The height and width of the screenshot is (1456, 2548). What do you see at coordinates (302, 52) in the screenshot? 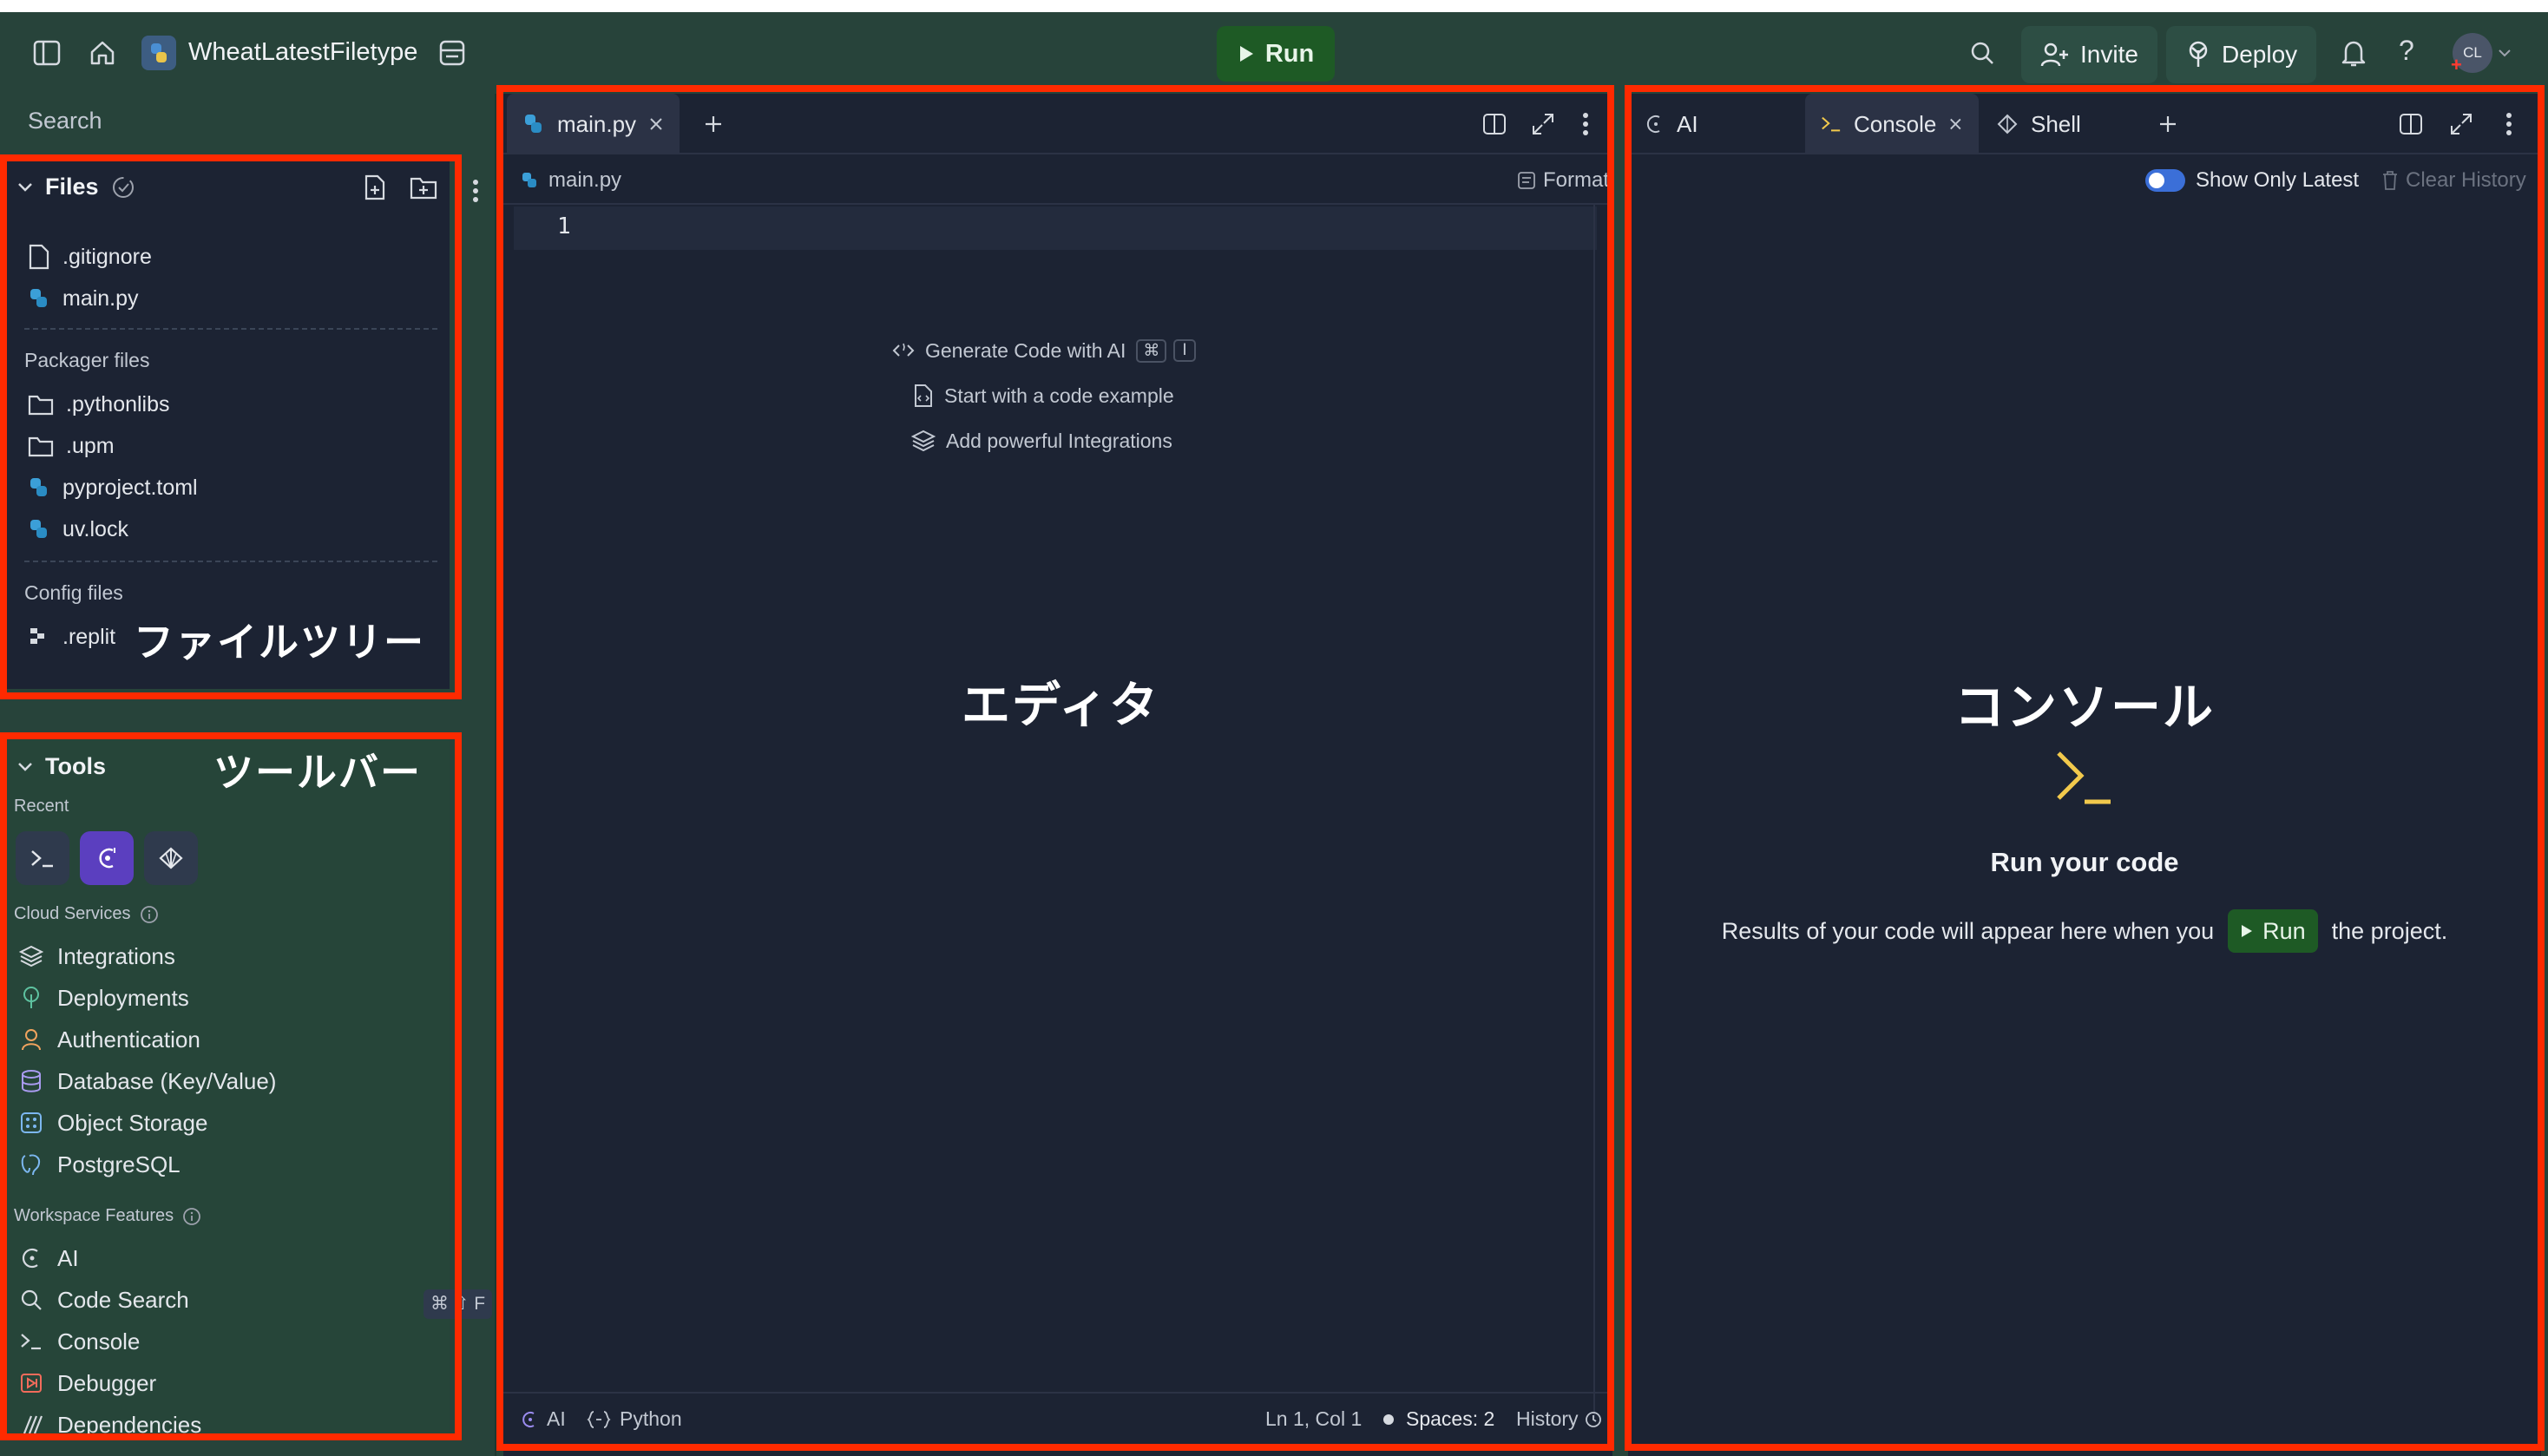
I see `project-name: WheatLatestFiletype` at bounding box center [302, 52].